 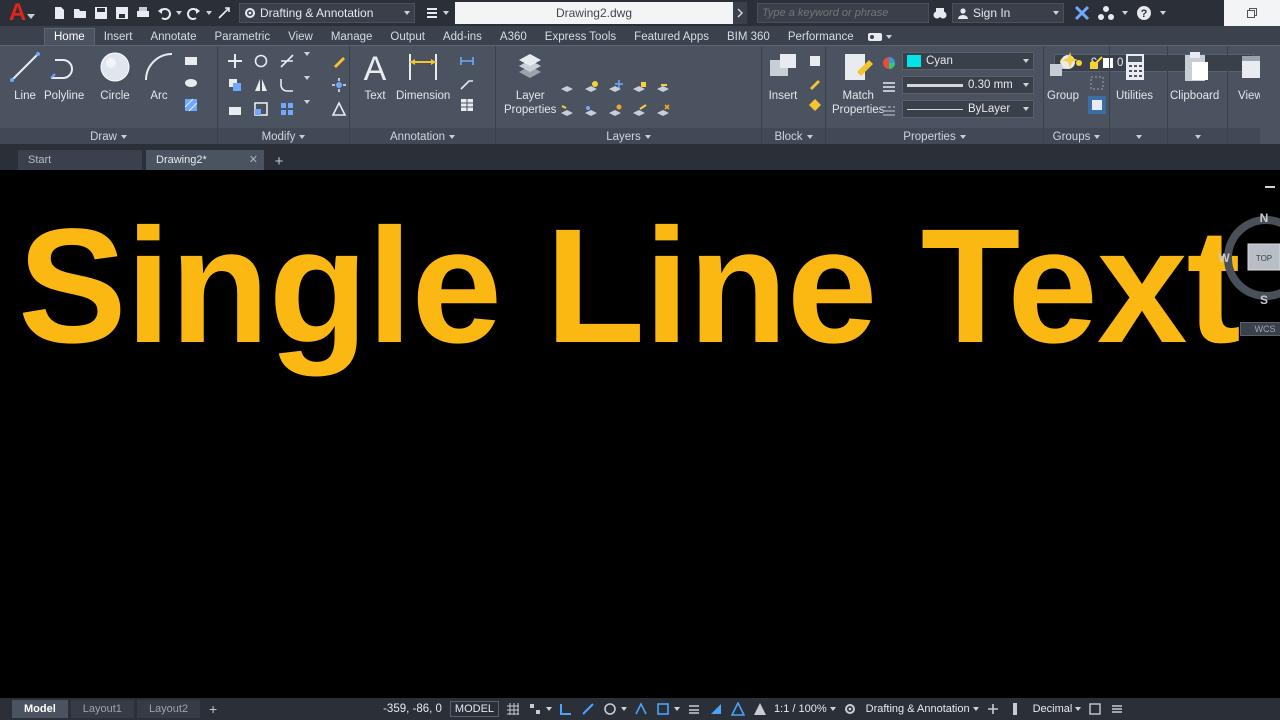 I want to click on polyline-tool: Polyline, so click(x=64, y=76).